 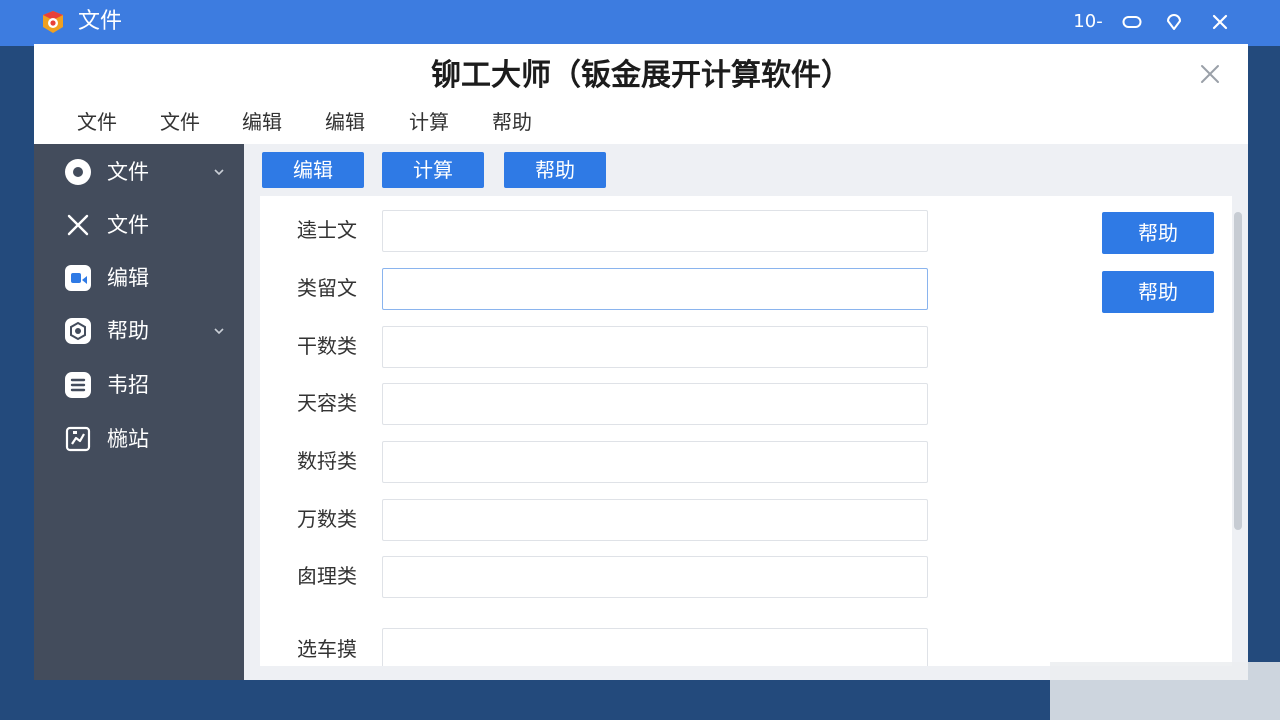 What do you see at coordinates (327, 403) in the screenshot?
I see `field-label: 天容类` at bounding box center [327, 403].